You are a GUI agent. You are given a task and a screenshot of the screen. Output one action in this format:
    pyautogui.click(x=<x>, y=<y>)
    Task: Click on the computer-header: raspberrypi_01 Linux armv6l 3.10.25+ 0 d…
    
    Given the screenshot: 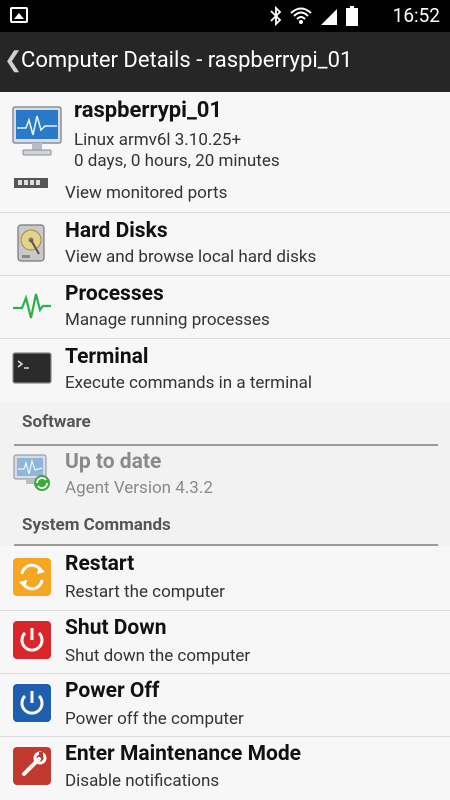 What is the action you would take?
    pyautogui.click(x=225, y=135)
    